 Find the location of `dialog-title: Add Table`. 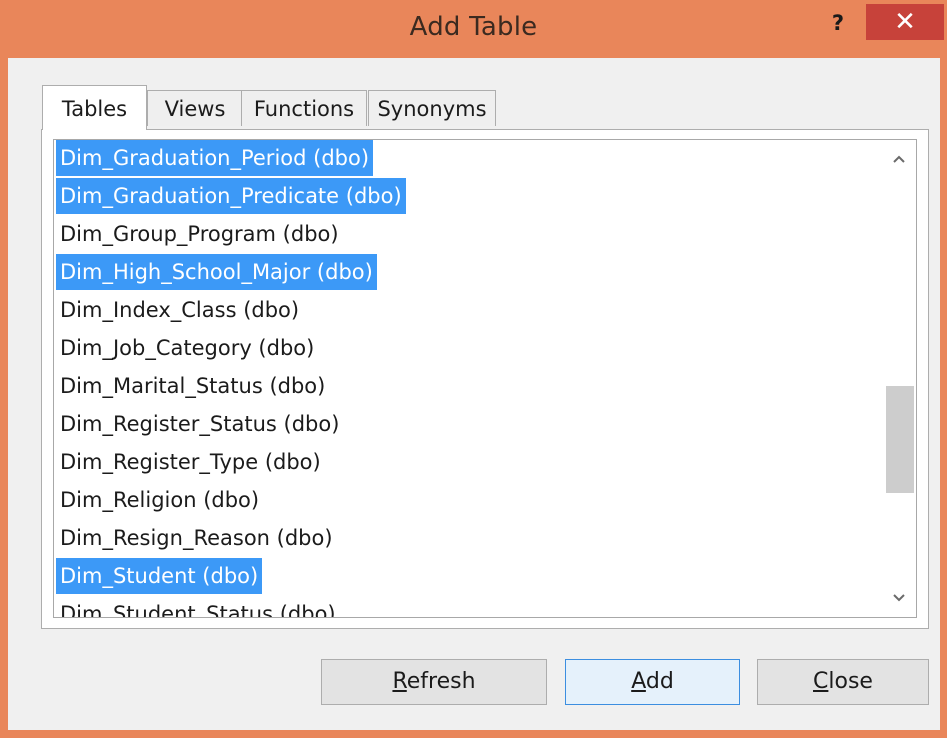

dialog-title: Add Table is located at coordinates (473, 27).